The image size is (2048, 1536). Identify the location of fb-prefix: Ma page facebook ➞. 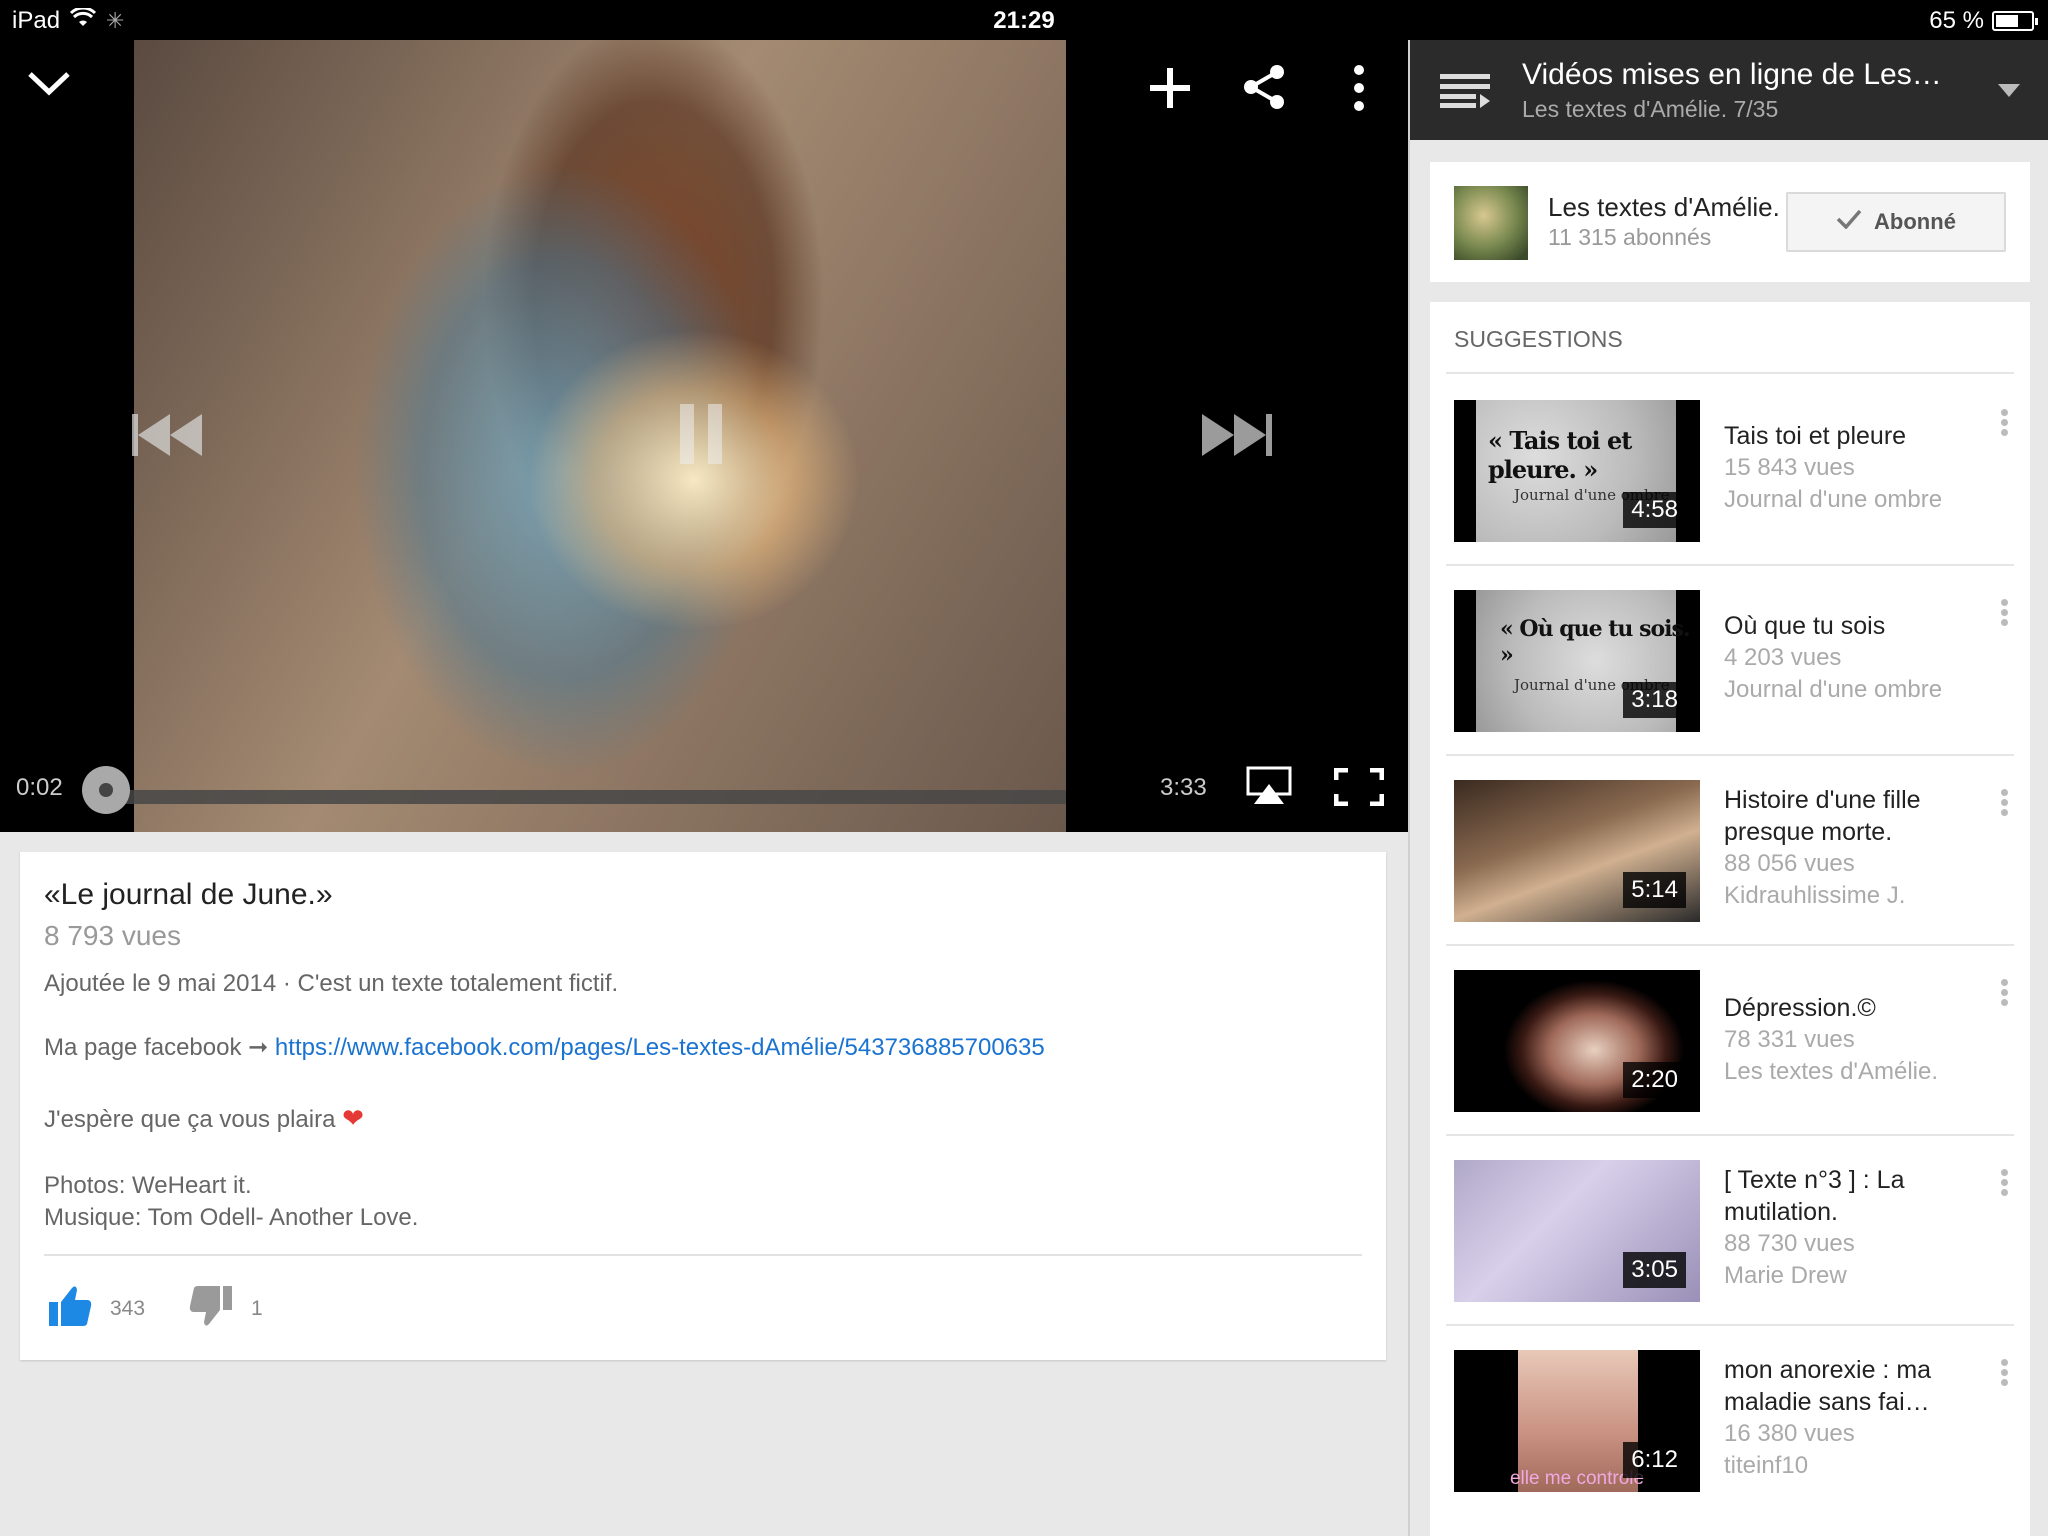
(159, 1047).